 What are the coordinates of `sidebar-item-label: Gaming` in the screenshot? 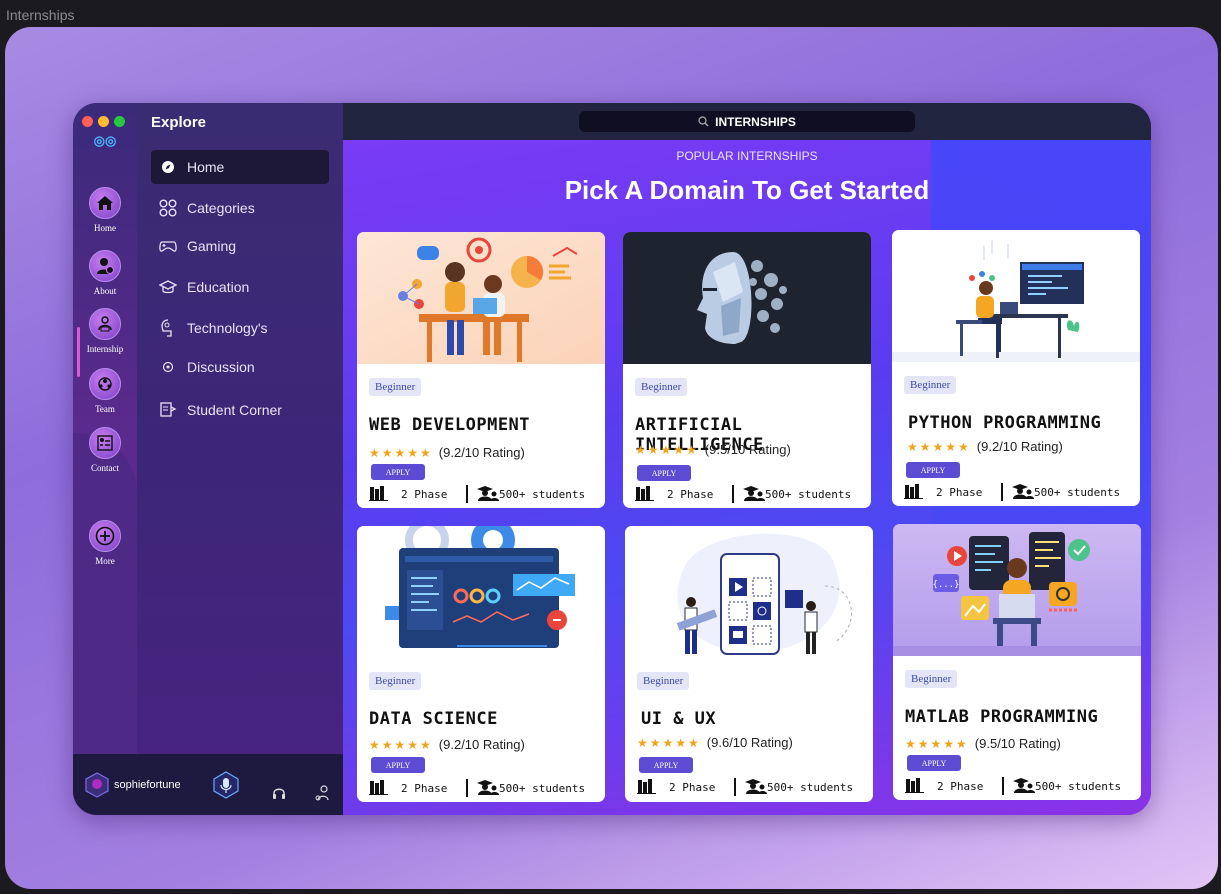 It's located at (212, 246).